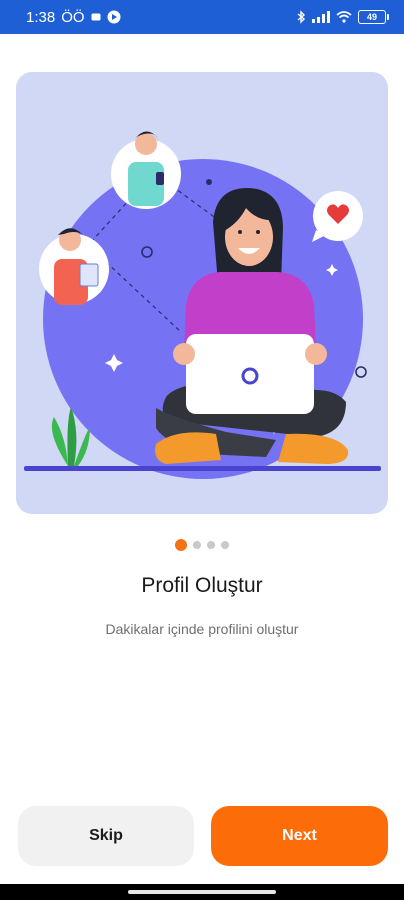 Image resolution: width=404 pixels, height=900 pixels. I want to click on wifi-icon, so click(344, 17).